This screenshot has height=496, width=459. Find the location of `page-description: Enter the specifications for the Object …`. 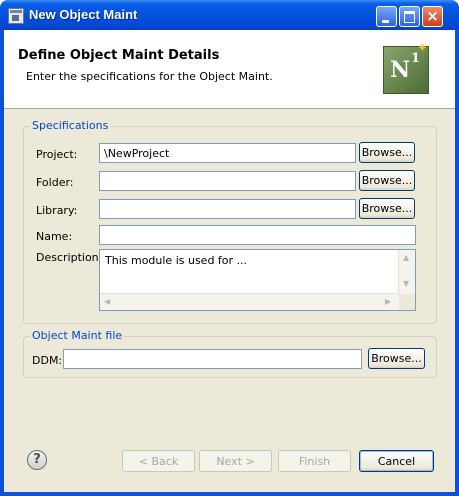

page-description: Enter the specifications for the Object … is located at coordinates (149, 76).